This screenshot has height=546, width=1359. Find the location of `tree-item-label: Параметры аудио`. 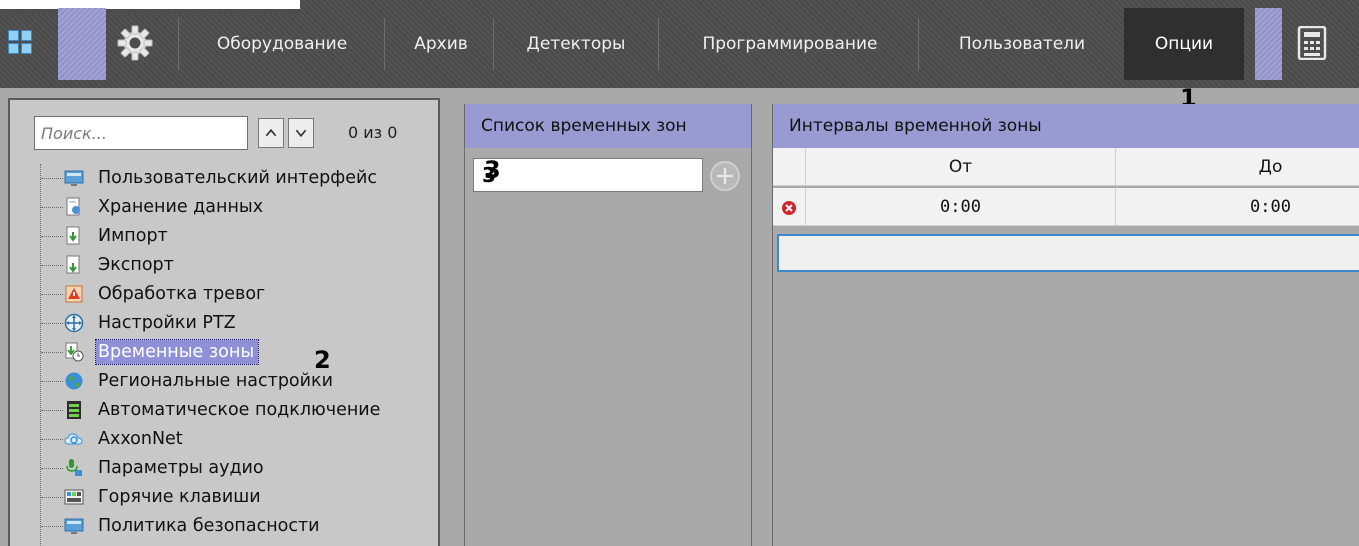

tree-item-label: Параметры аудио is located at coordinates (181, 468).